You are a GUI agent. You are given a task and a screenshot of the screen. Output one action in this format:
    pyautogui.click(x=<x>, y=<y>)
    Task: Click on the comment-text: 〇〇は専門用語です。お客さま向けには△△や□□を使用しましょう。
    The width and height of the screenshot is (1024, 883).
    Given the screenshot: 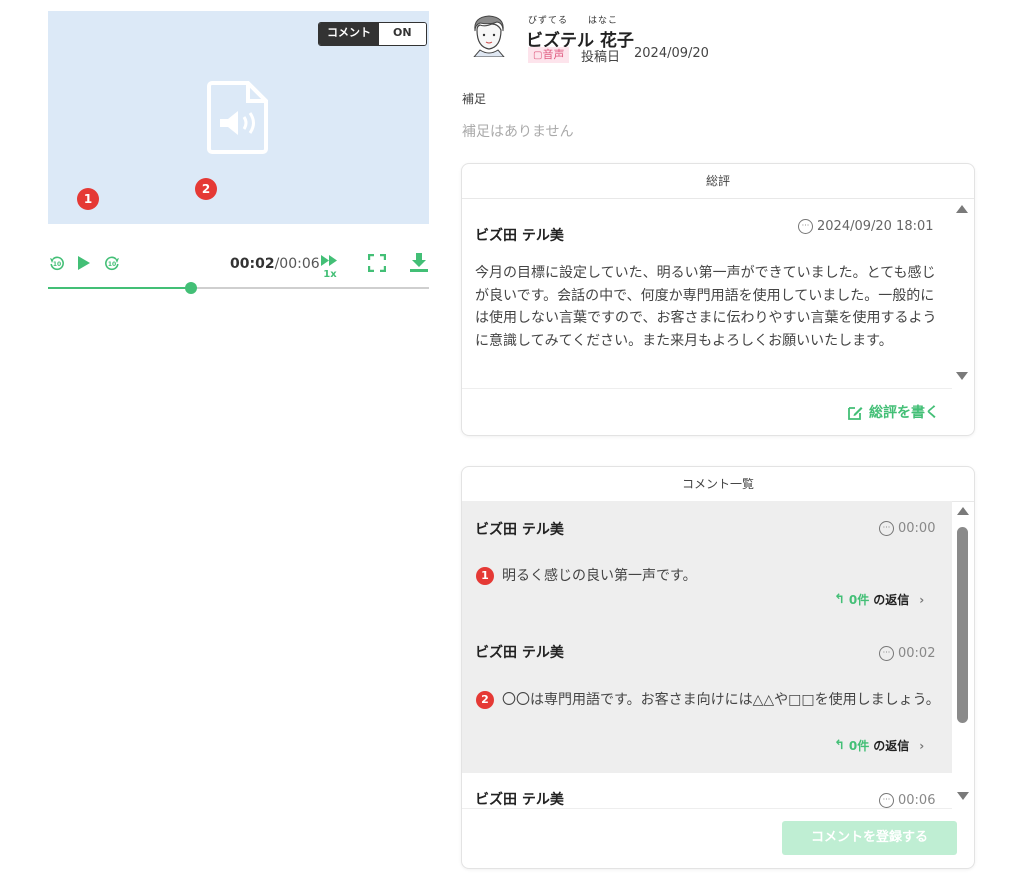 What is the action you would take?
    pyautogui.click(x=721, y=700)
    